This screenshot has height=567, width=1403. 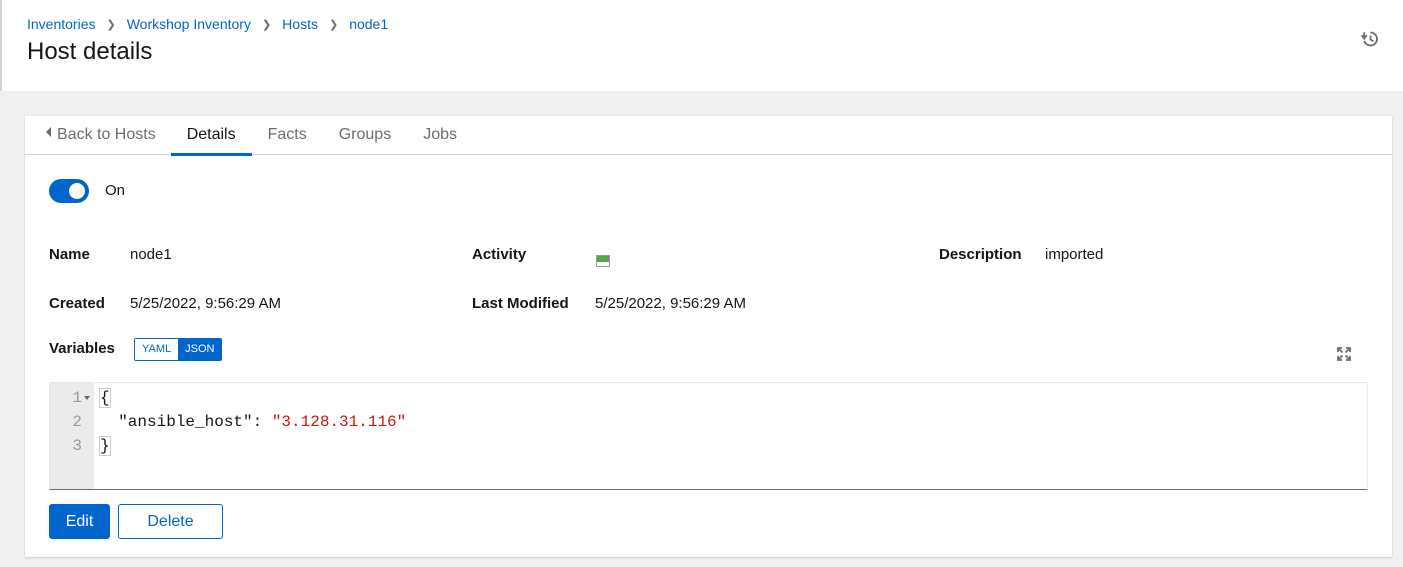 I want to click on variables-format-toggle: YAML JSON, so click(x=178, y=349).